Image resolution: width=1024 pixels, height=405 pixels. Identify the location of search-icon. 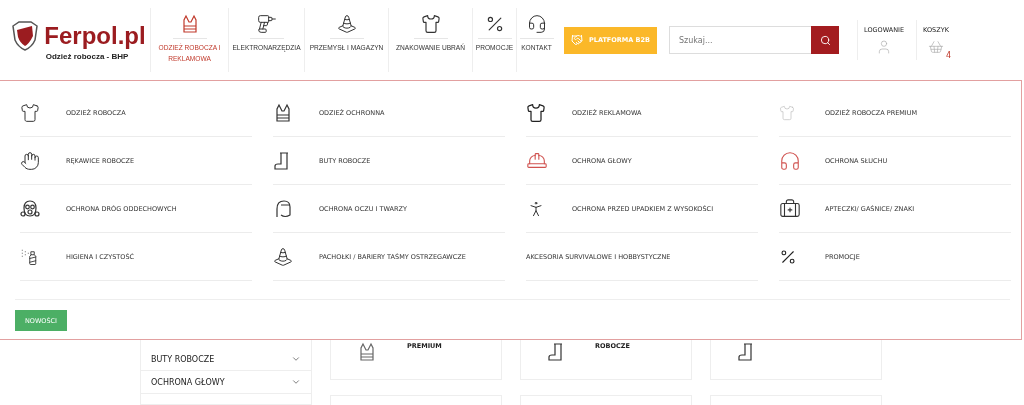
(825, 40).